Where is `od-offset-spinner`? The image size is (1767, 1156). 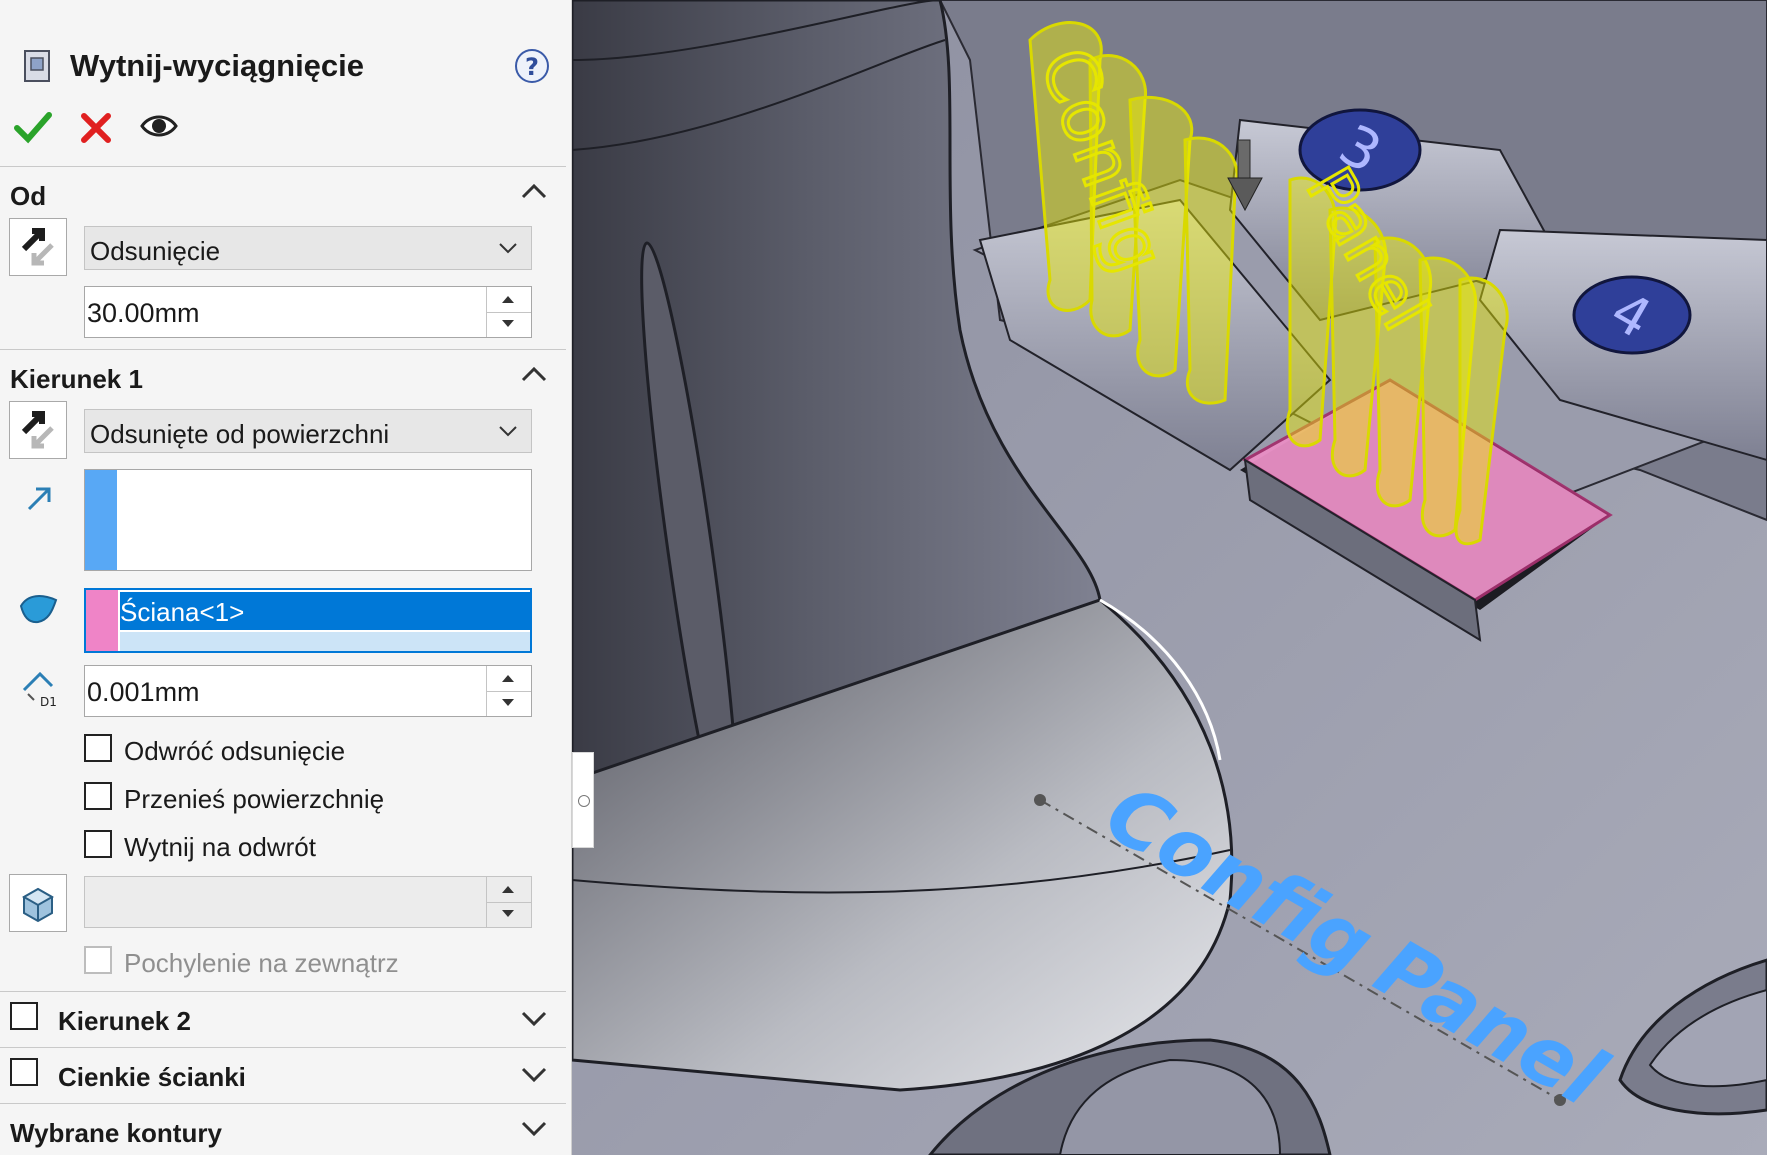 od-offset-spinner is located at coordinates (508, 312).